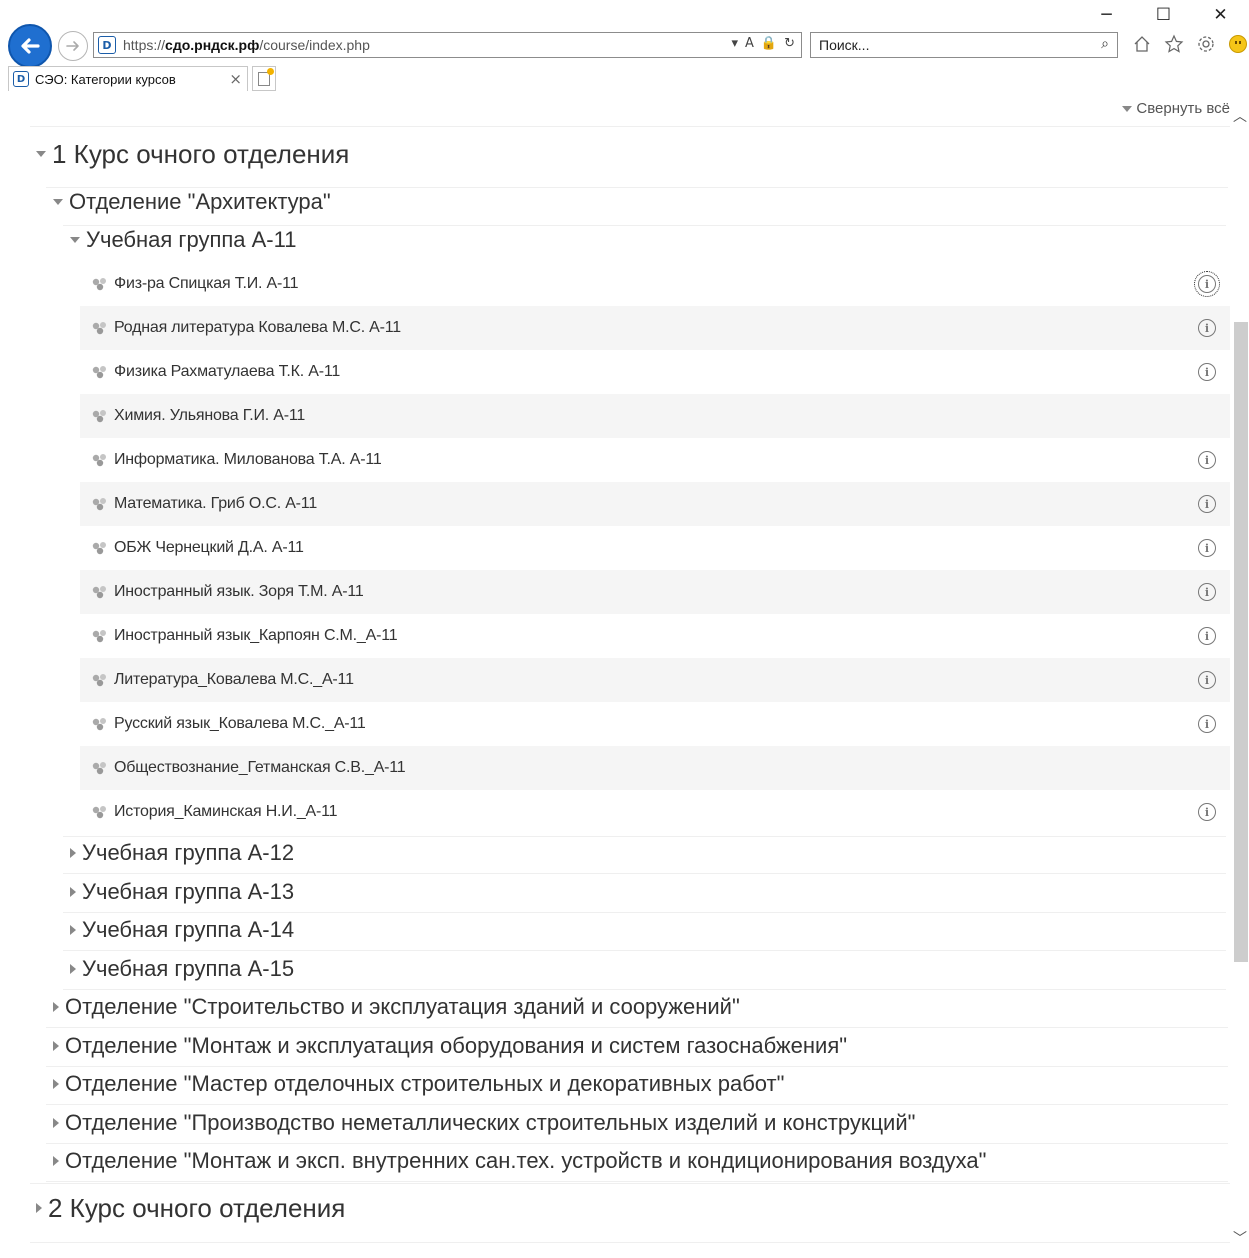  Describe the element at coordinates (1106, 15) in the screenshot. I see `minimize-button: ─` at that location.